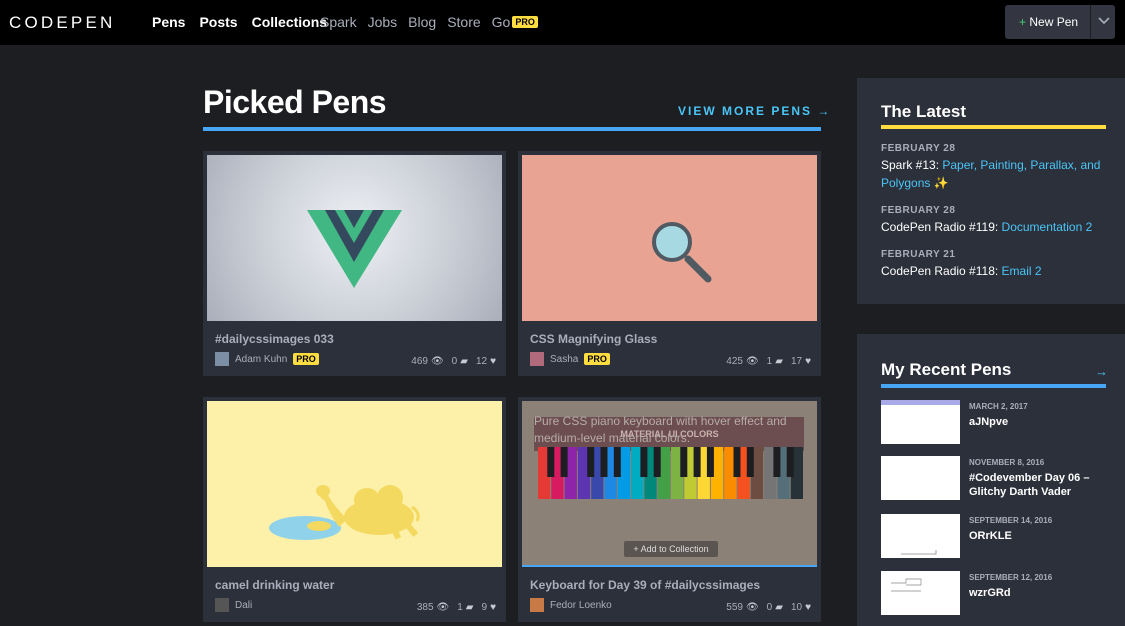  I want to click on nav-pens: Pens, so click(168, 22).